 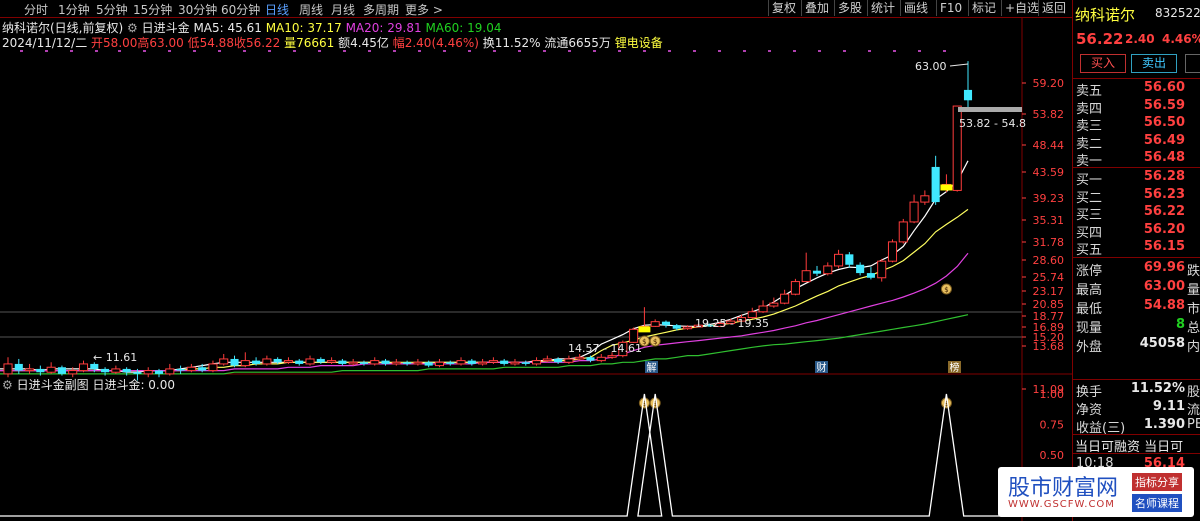 What do you see at coordinates (424, 9) in the screenshot?
I see `period-more: 更多 >` at bounding box center [424, 9].